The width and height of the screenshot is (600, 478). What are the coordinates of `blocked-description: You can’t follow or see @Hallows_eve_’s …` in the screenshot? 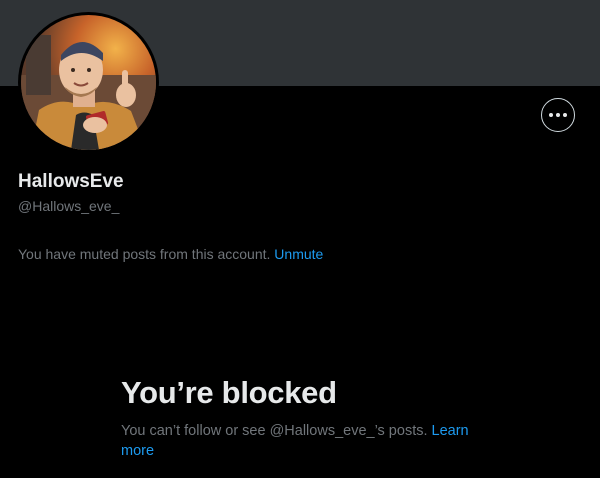 It's located at (306, 441).